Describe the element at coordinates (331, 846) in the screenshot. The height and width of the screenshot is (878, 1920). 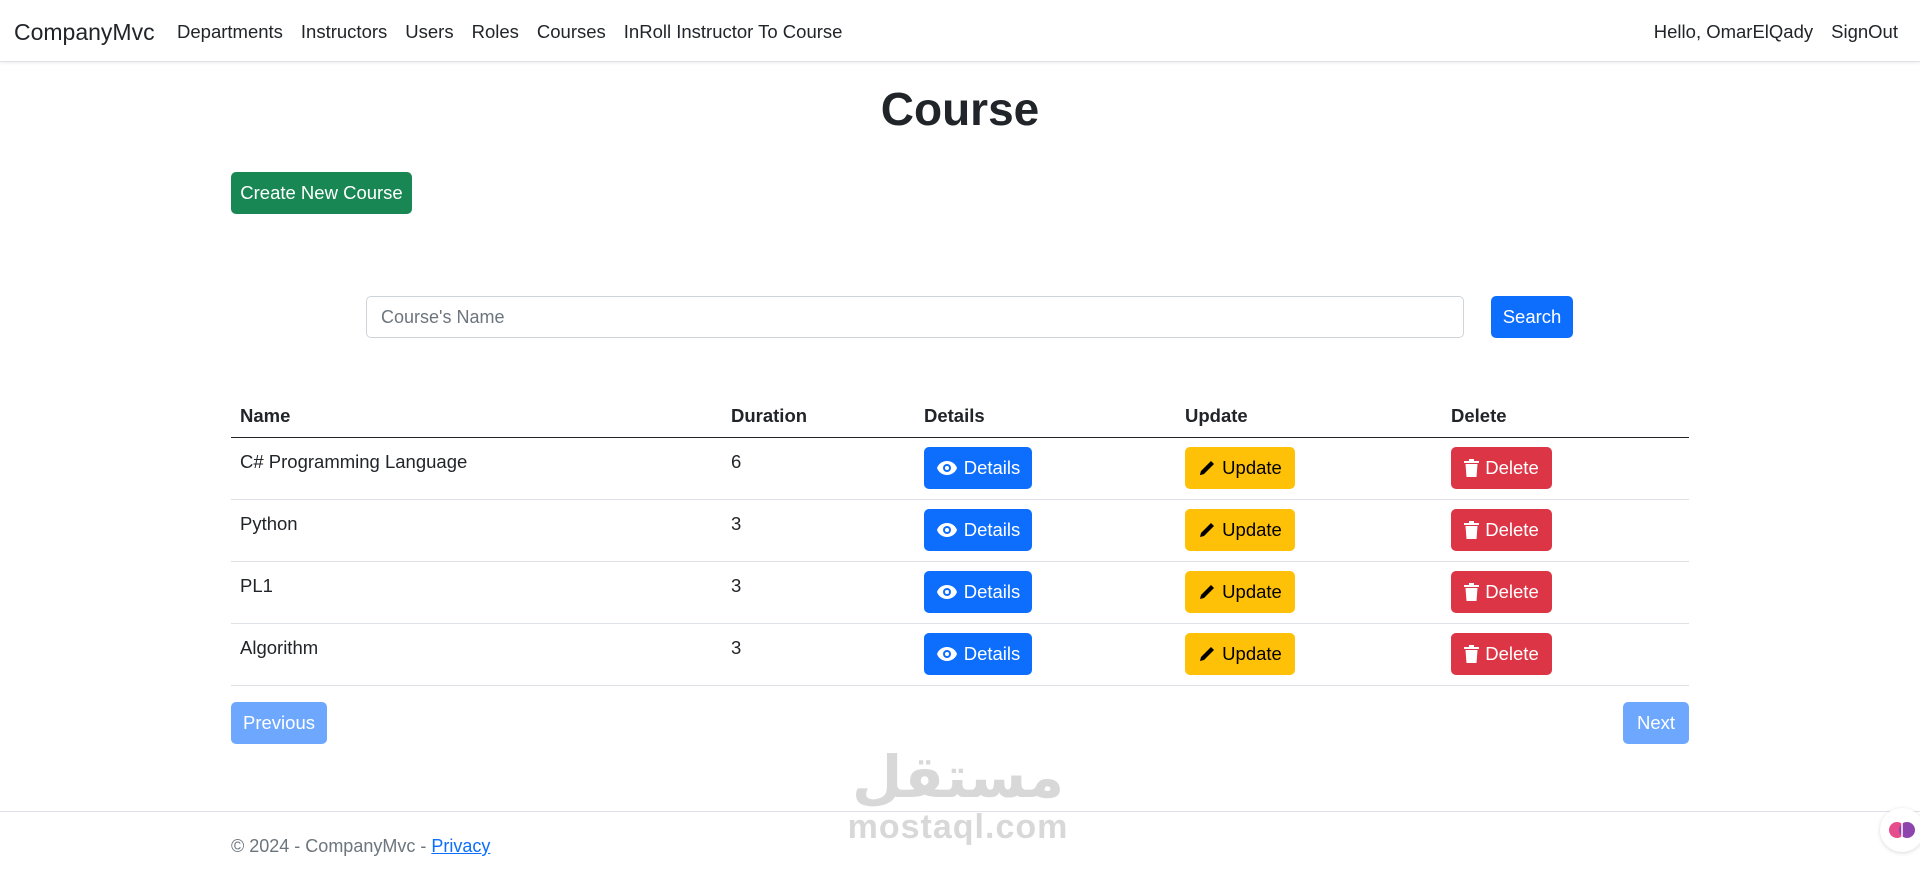
I see `footer-copyright: © 2024 - CompanyMvc -` at that location.